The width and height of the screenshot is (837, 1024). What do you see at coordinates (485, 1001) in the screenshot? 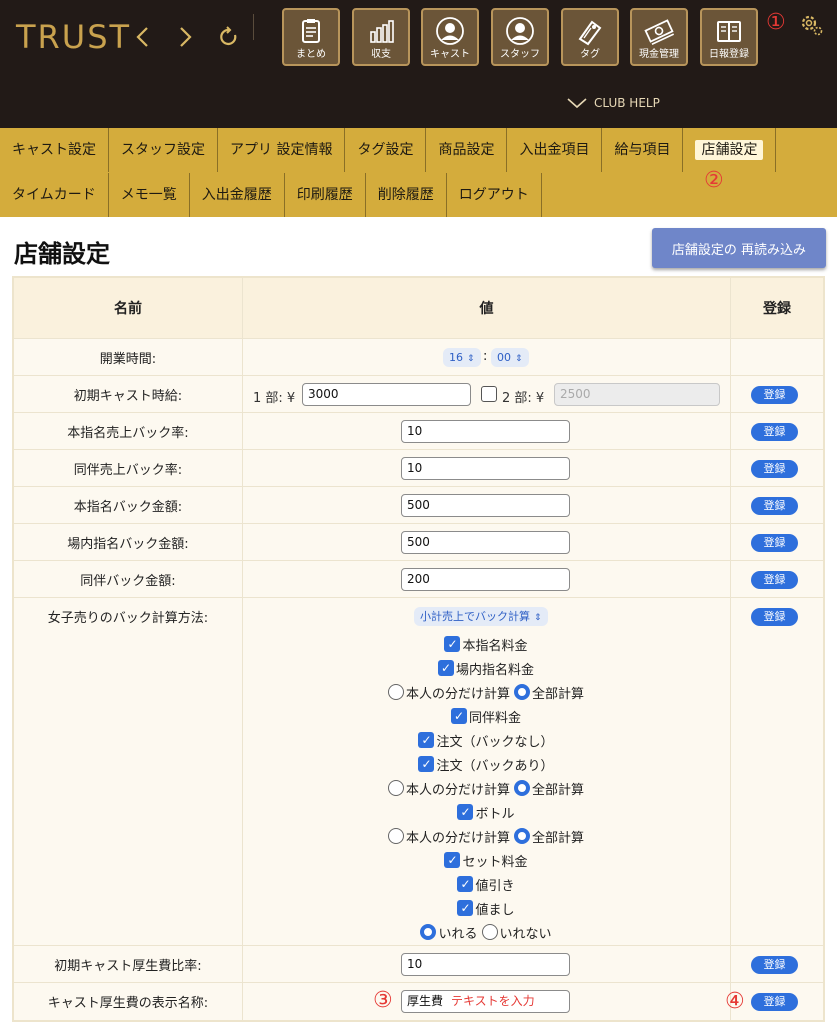
I see `welfare-name-input: 厚生費 テキストを入力` at bounding box center [485, 1001].